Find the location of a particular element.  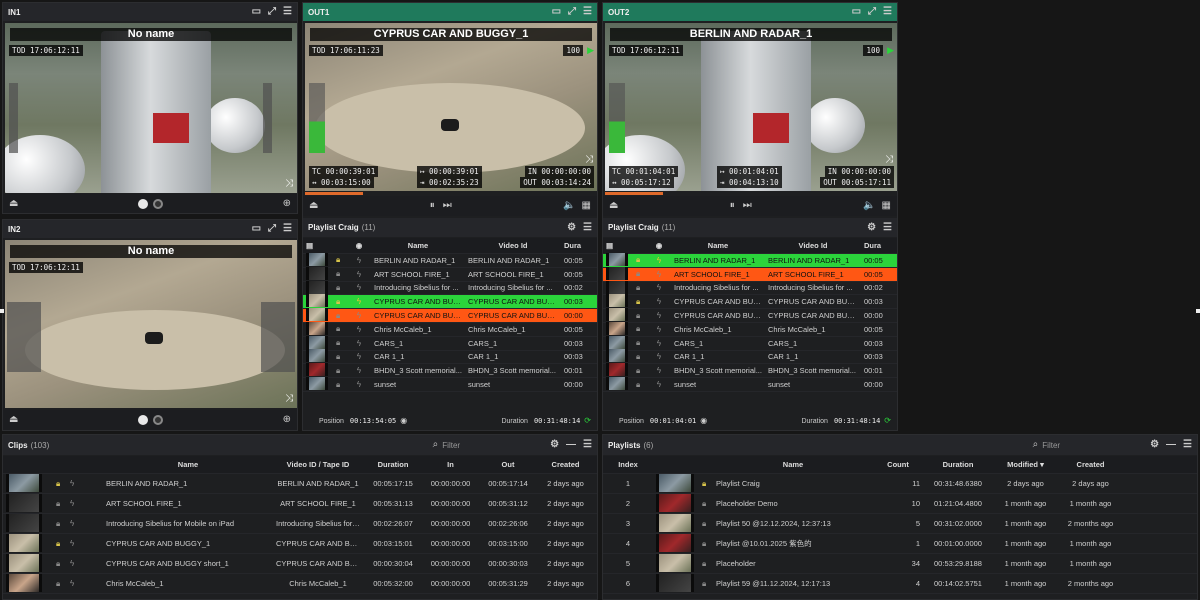

table-row: 🔒︎ ϟ sunset sunset 00:00 is located at coordinates (450, 384).